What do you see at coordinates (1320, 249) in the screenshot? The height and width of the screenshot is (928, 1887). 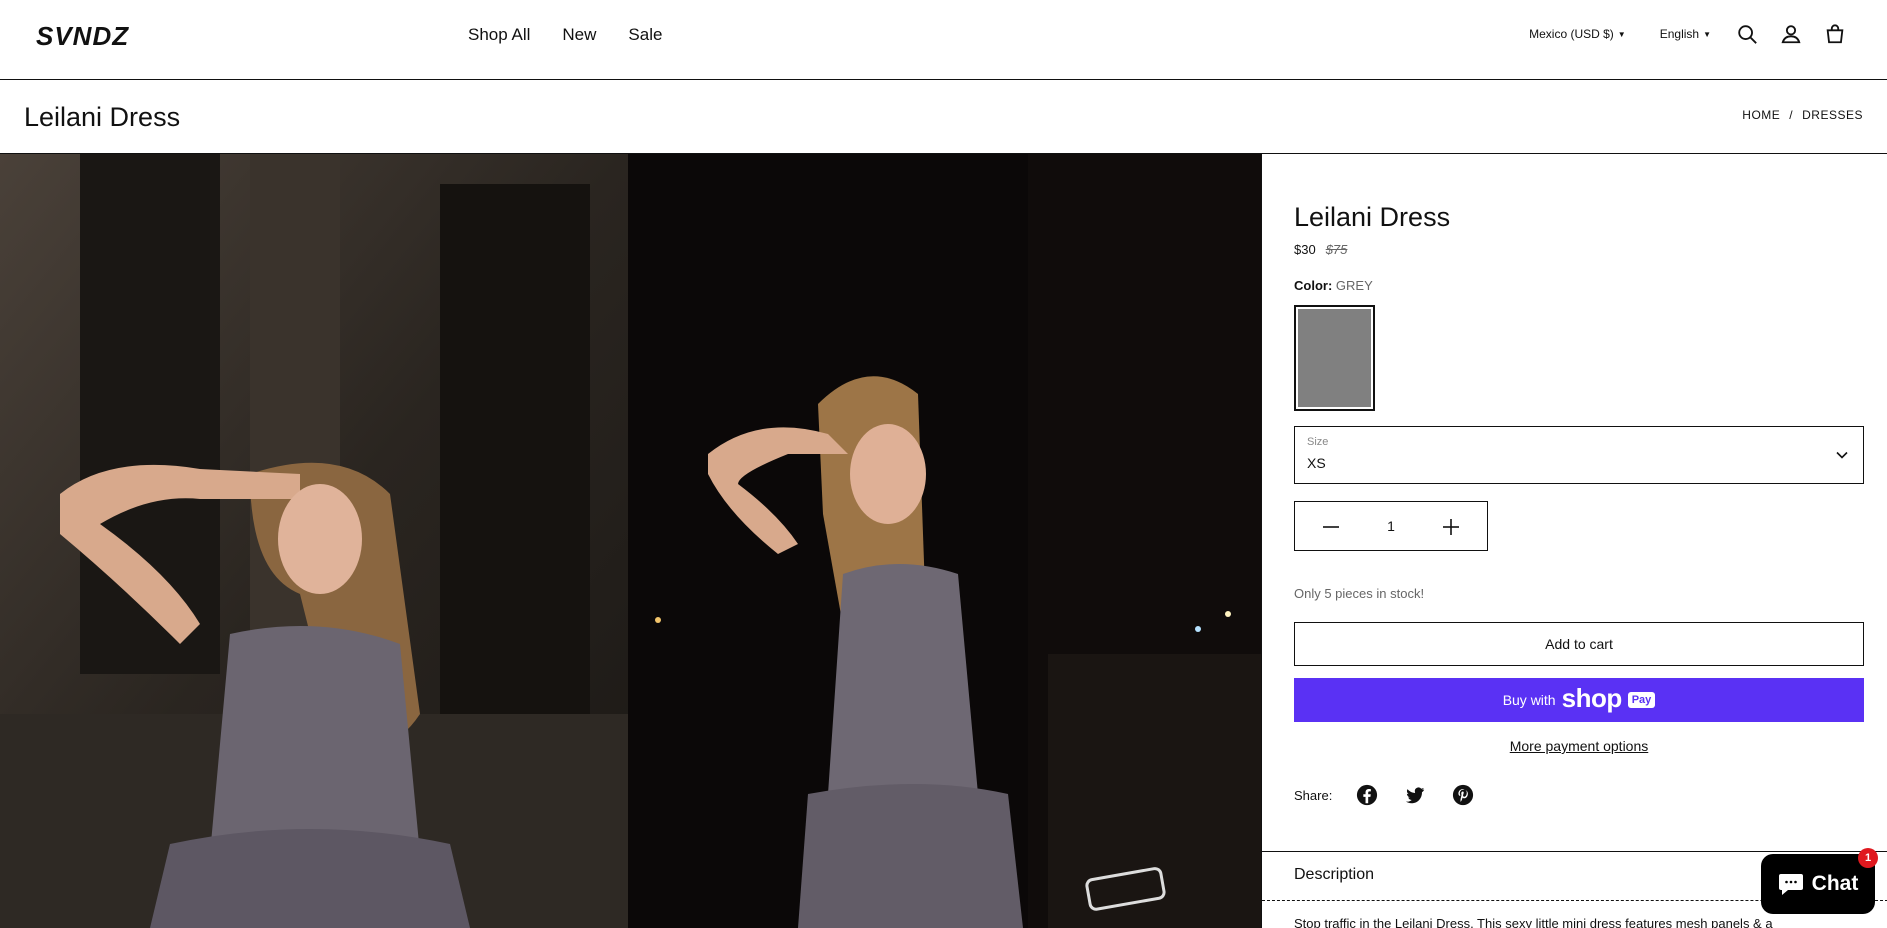 I see `product-price: $30 $75` at bounding box center [1320, 249].